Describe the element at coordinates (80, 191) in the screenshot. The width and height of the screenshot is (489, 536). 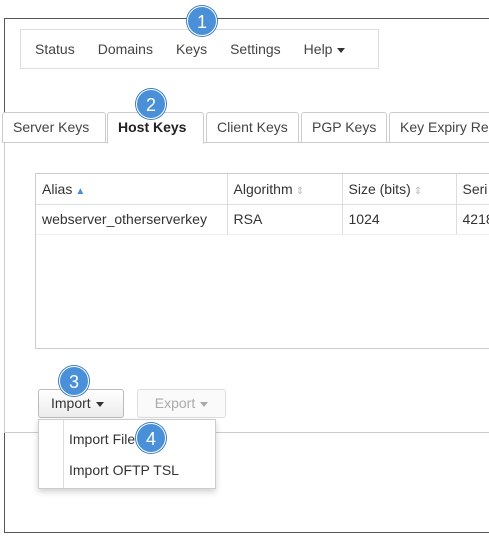
I see `sort-ascending-icon: ▲` at that location.